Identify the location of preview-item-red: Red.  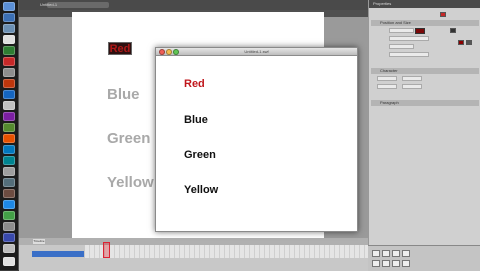
(194, 84).